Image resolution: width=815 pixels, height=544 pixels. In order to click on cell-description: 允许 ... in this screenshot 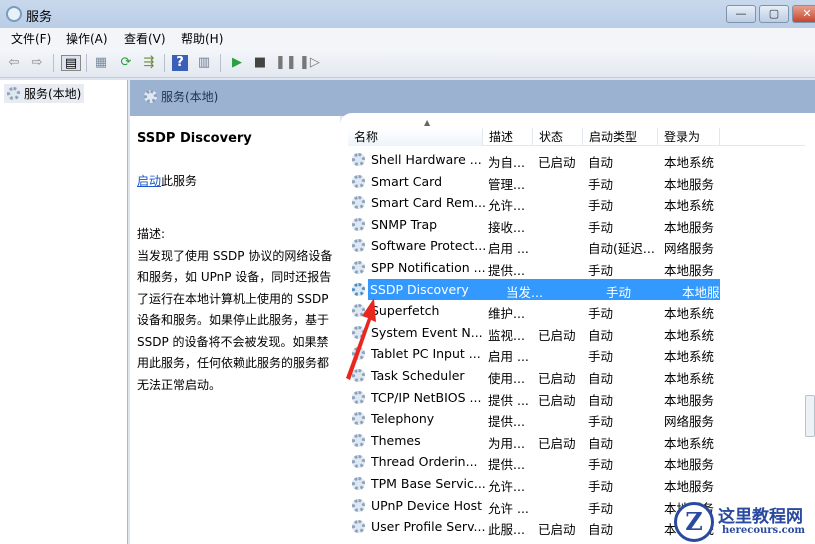, I will do `click(508, 508)`.